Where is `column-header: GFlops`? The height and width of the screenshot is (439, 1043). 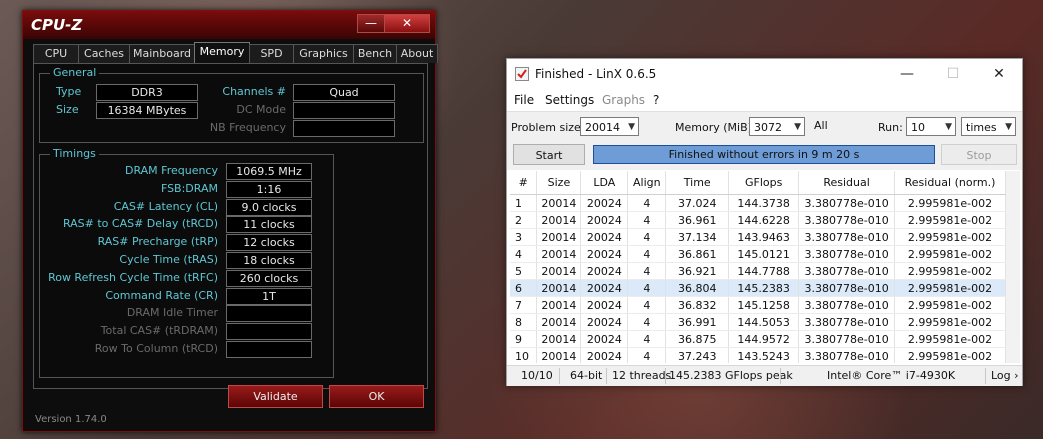 column-header: GFlops is located at coordinates (764, 183).